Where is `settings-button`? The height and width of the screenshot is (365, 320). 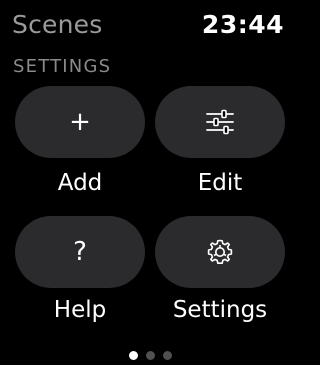 settings-button is located at coordinates (220, 252).